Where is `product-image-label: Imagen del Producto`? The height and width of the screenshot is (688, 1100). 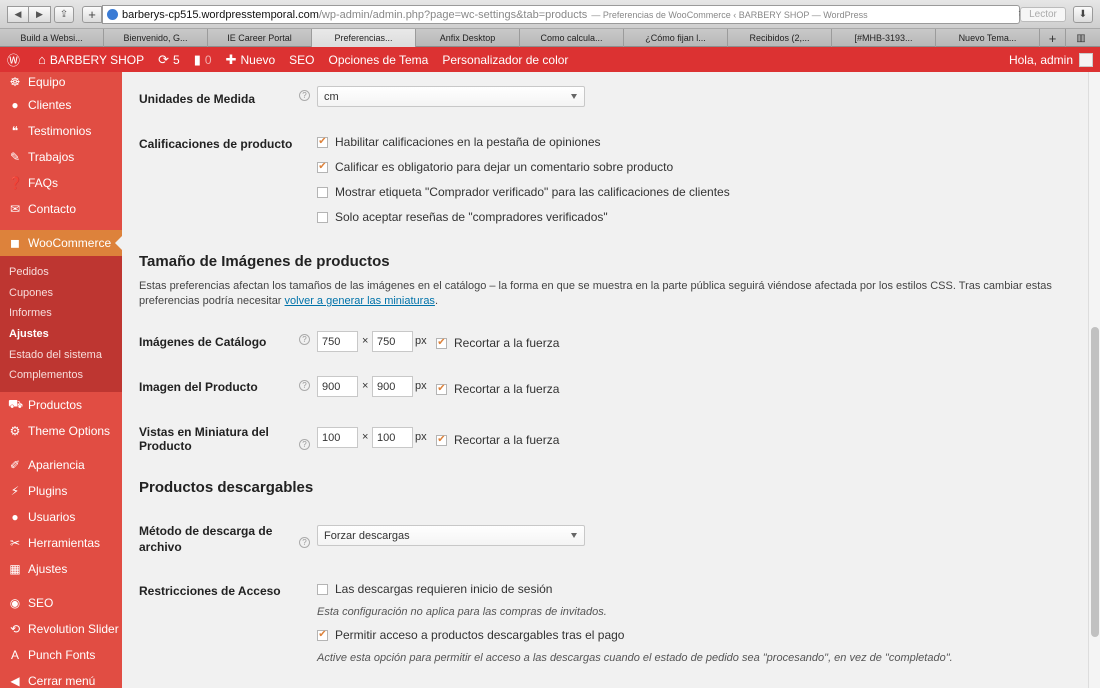
product-image-label: Imagen del Producto is located at coordinates (198, 387).